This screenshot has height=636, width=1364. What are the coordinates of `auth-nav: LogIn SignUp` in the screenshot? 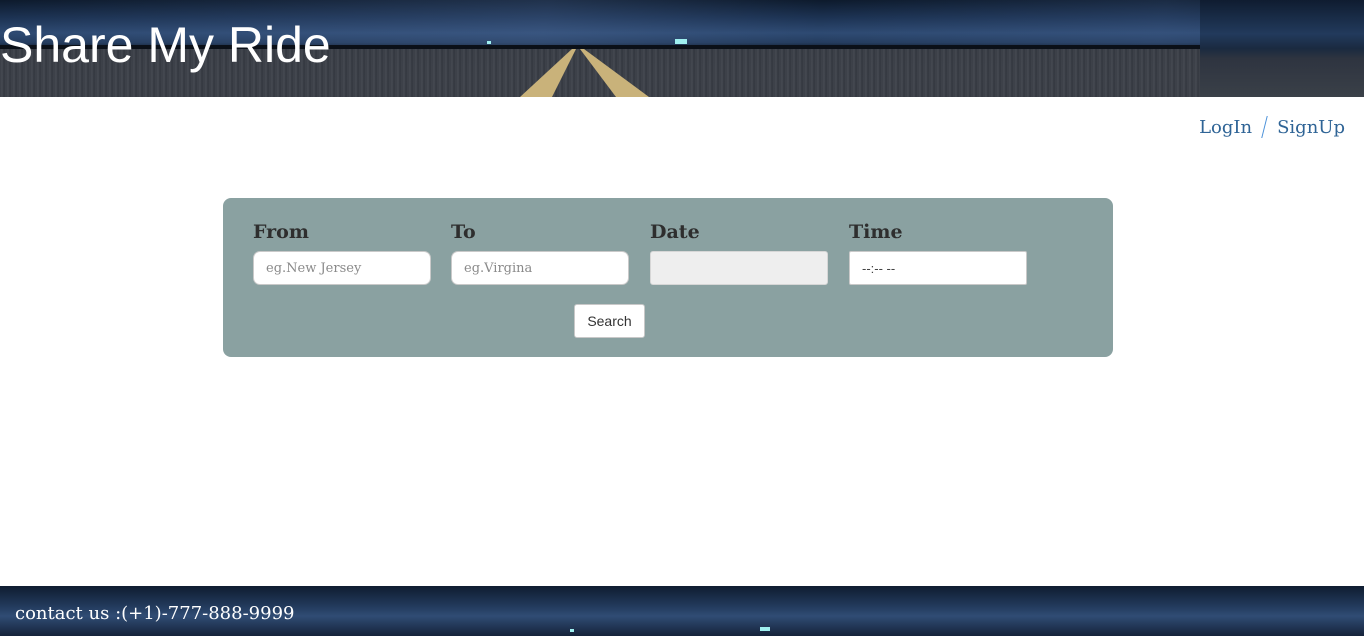 It's located at (1272, 127).